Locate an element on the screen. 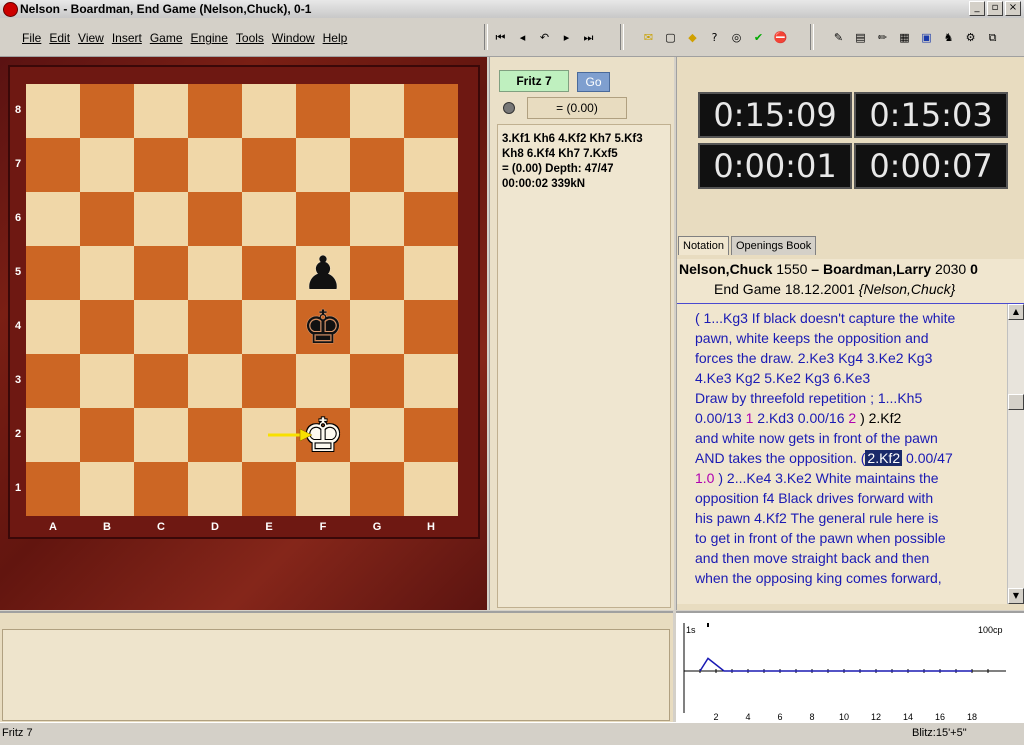 The width and height of the screenshot is (1024, 745). hint-icon: ◆ is located at coordinates (692, 37).